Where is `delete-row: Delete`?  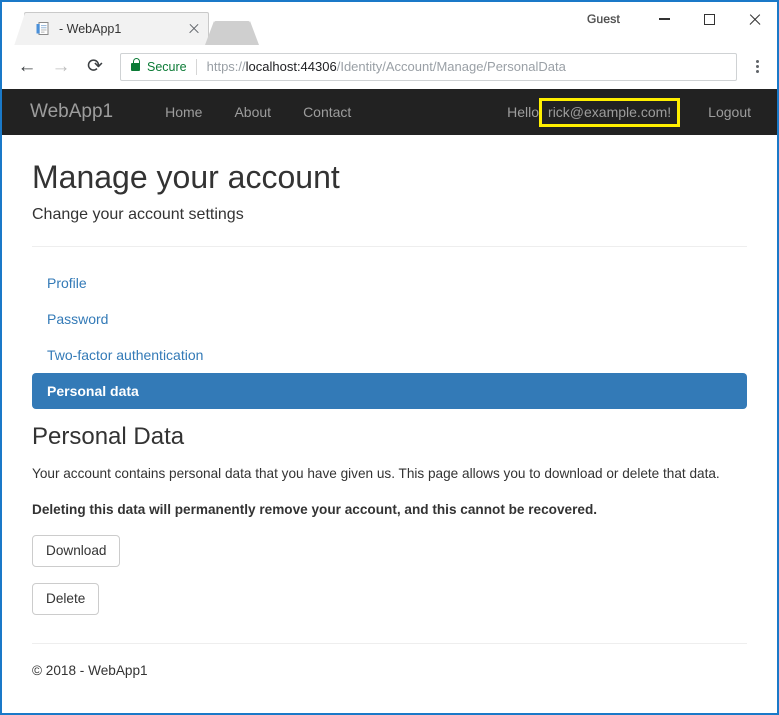
delete-row: Delete is located at coordinates (389, 591).